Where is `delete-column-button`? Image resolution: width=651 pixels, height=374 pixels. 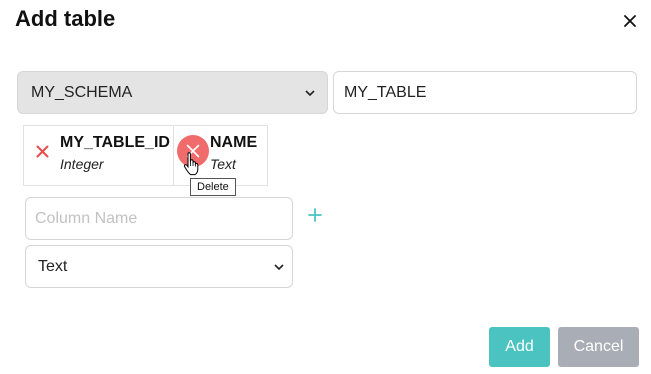 delete-column-button is located at coordinates (42, 151).